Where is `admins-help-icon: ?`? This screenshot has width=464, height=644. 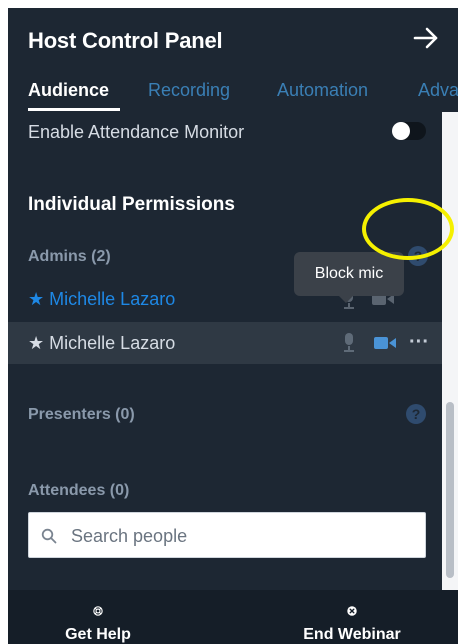
admins-help-icon: ? is located at coordinates (418, 256).